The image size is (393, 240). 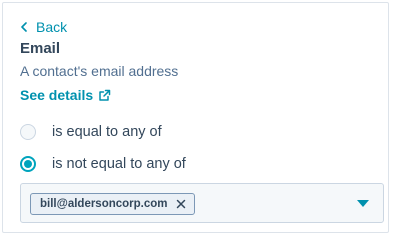 What do you see at coordinates (57, 95) in the screenshot?
I see `see-details-label: See details` at bounding box center [57, 95].